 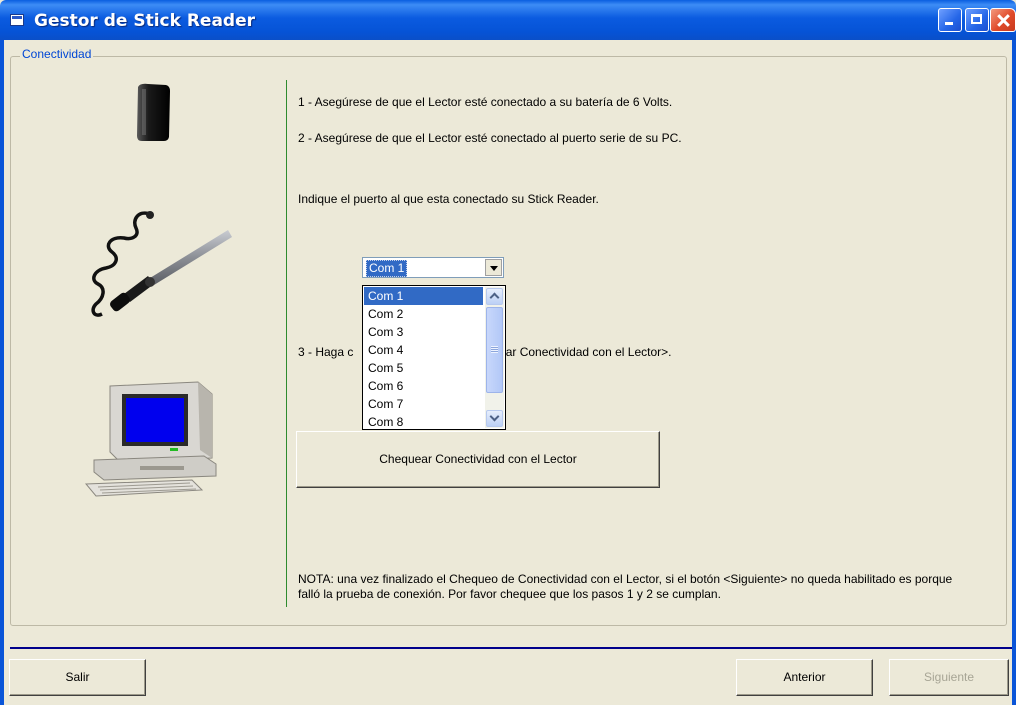 What do you see at coordinates (977, 20) in the screenshot?
I see `maximize-button` at bounding box center [977, 20].